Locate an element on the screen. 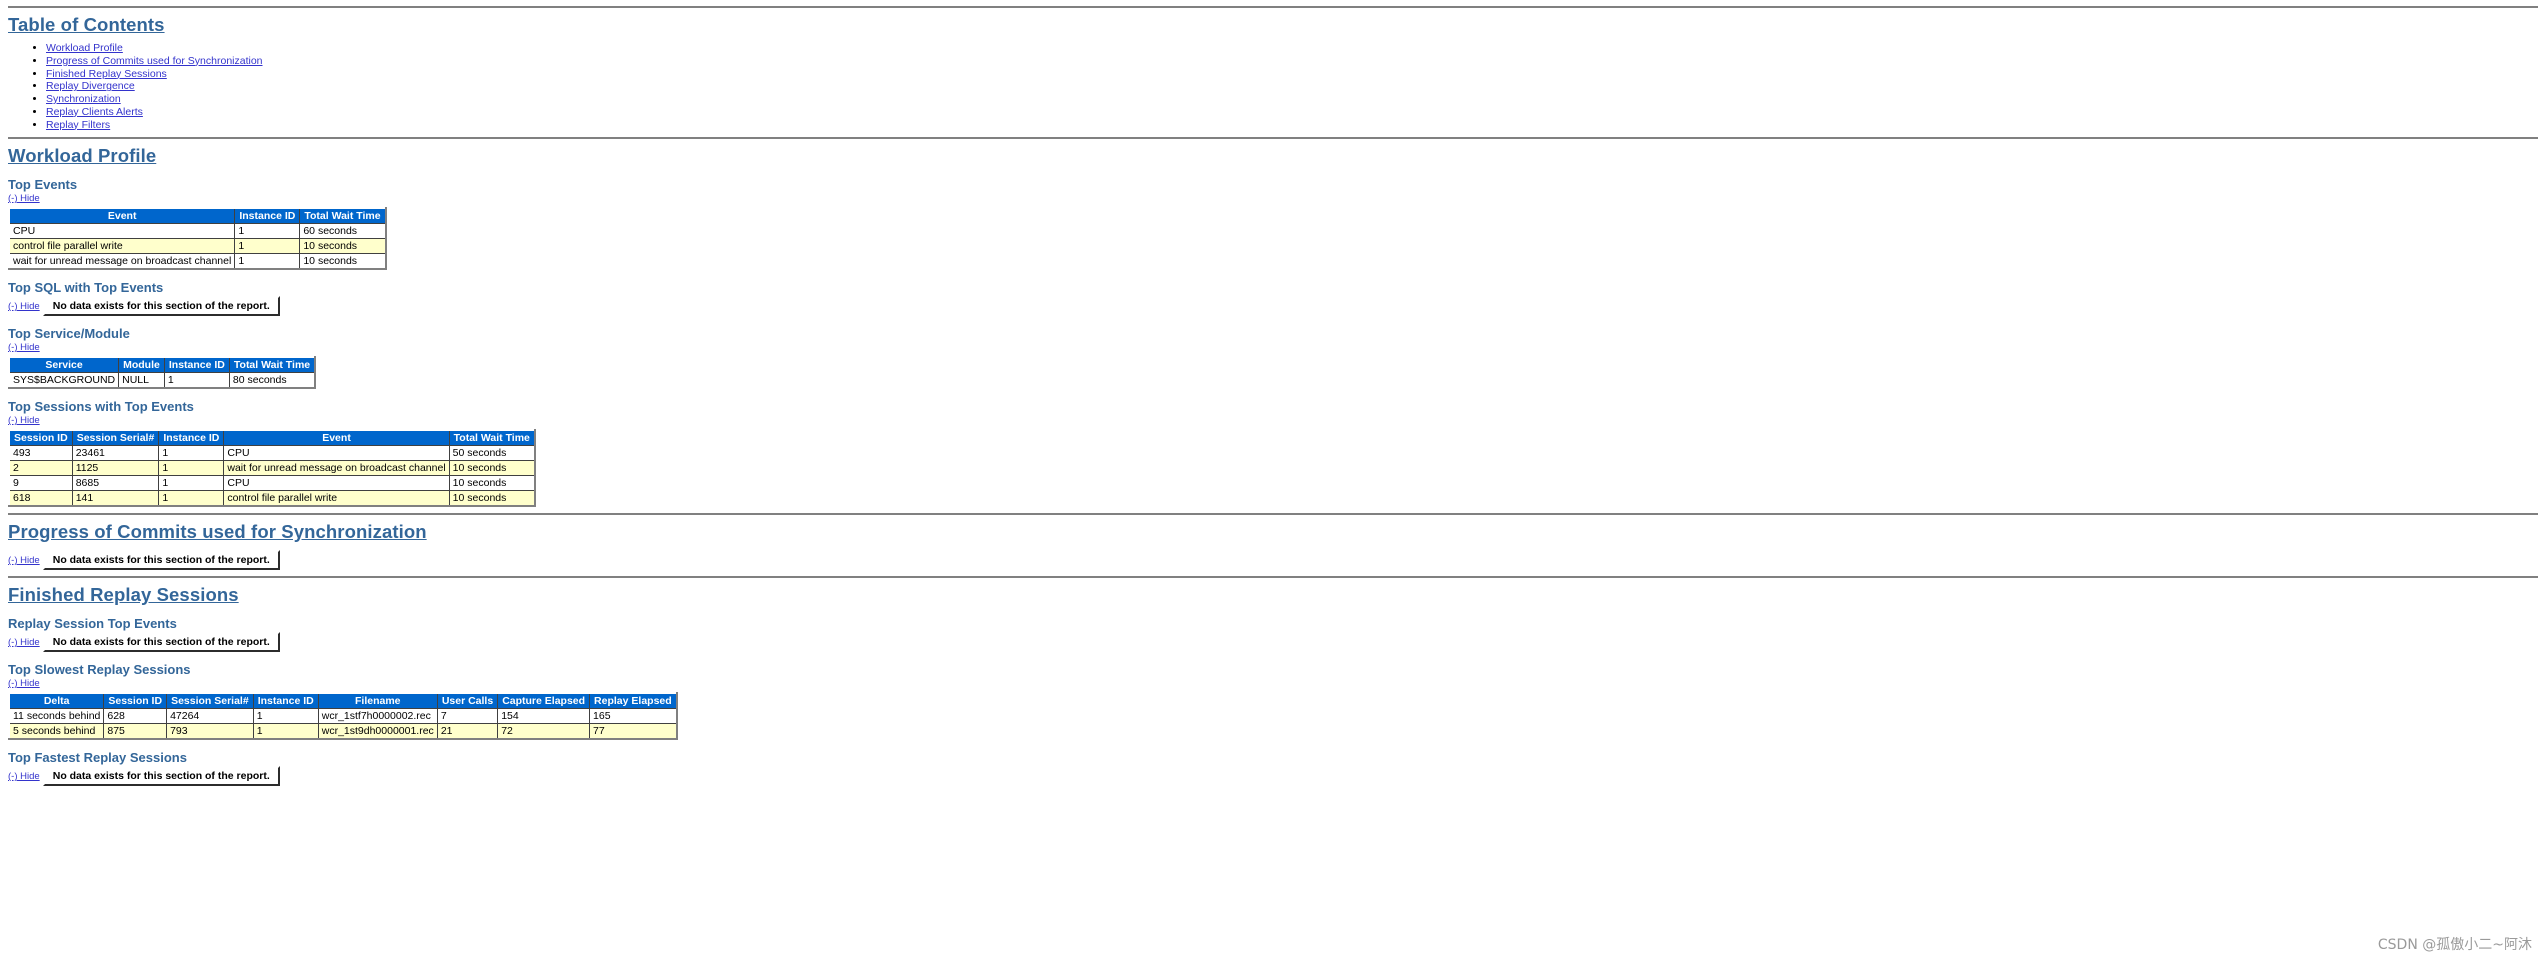  column-header-session-serial: Session Serial# is located at coordinates (115, 438).